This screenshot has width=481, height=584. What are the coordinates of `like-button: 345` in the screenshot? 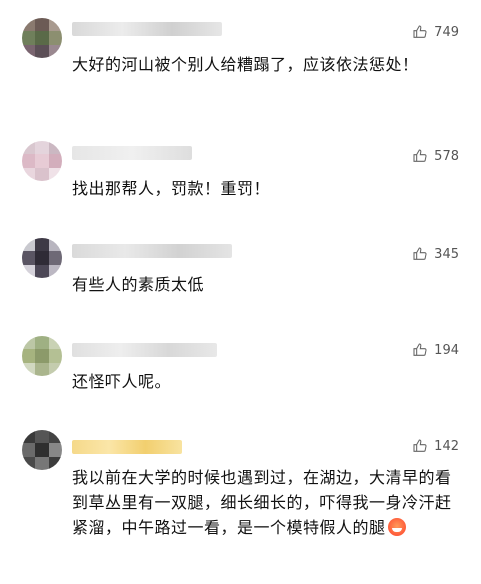 It's located at (435, 254).